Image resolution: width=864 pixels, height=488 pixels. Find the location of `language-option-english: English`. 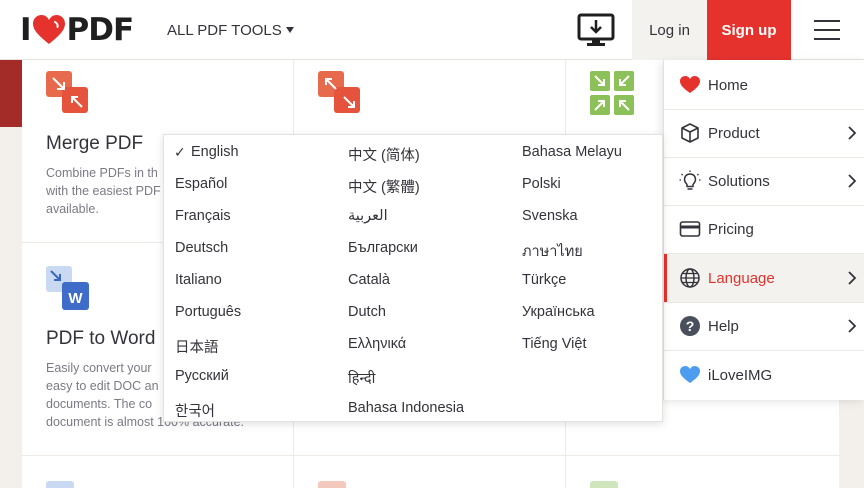

language-option-english: English is located at coordinates (215, 152).